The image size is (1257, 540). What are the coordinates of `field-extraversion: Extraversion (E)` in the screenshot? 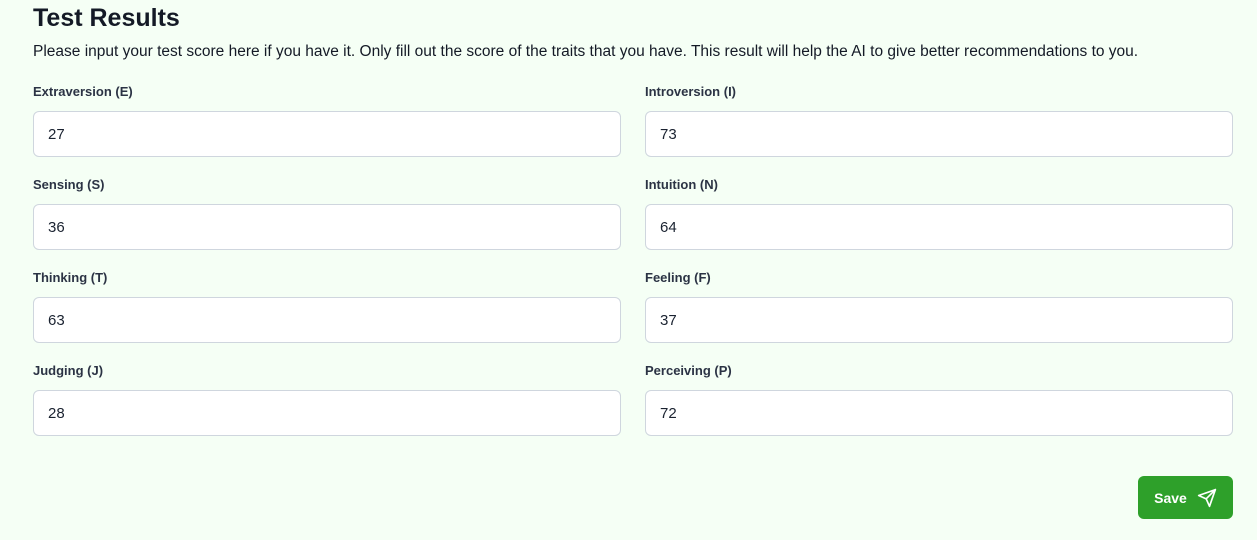 It's located at (327, 129).